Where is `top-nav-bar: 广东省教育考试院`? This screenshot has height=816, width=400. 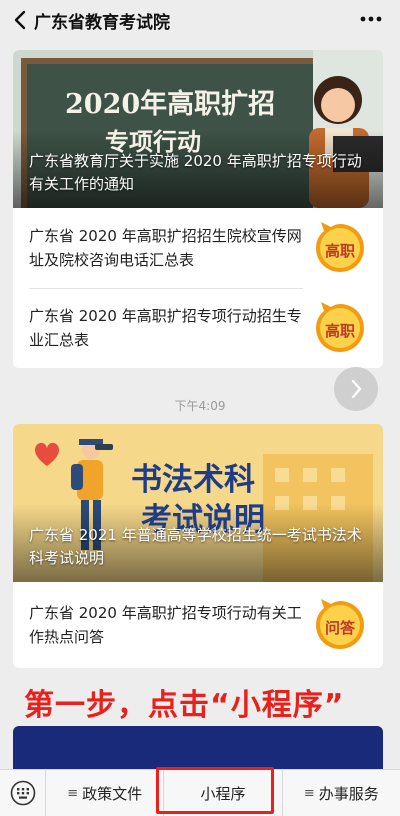
top-nav-bar: 广东省教育考试院 is located at coordinates (200, 20).